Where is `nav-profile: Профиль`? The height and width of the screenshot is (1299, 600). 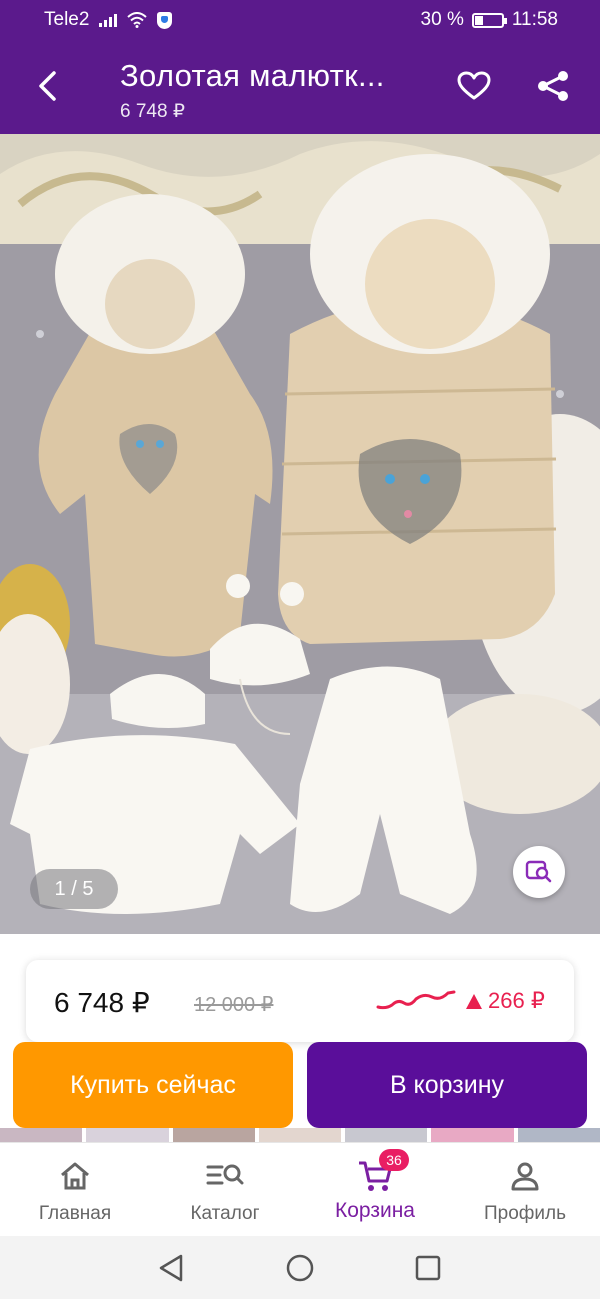 nav-profile: Профиль is located at coordinates (525, 1190).